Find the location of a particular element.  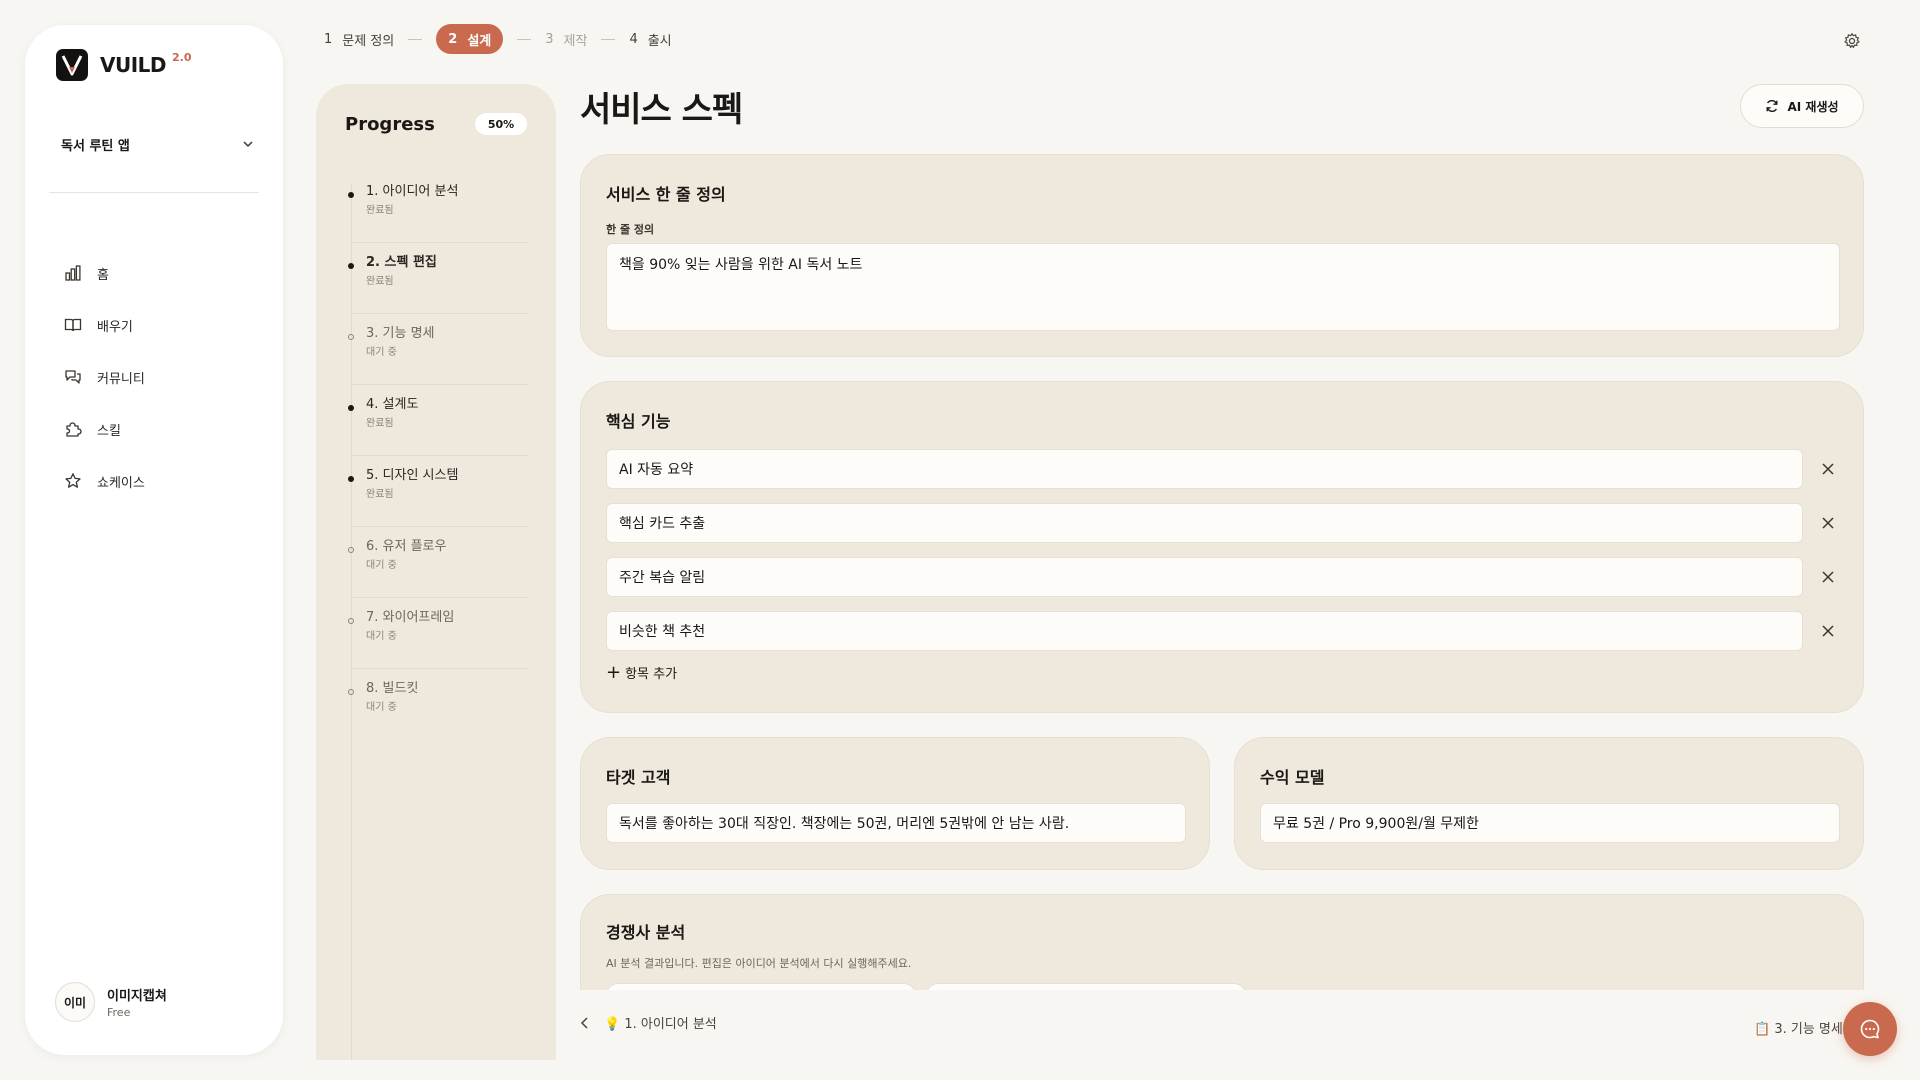

page-title: 서비스 스펙 is located at coordinates (661, 110).